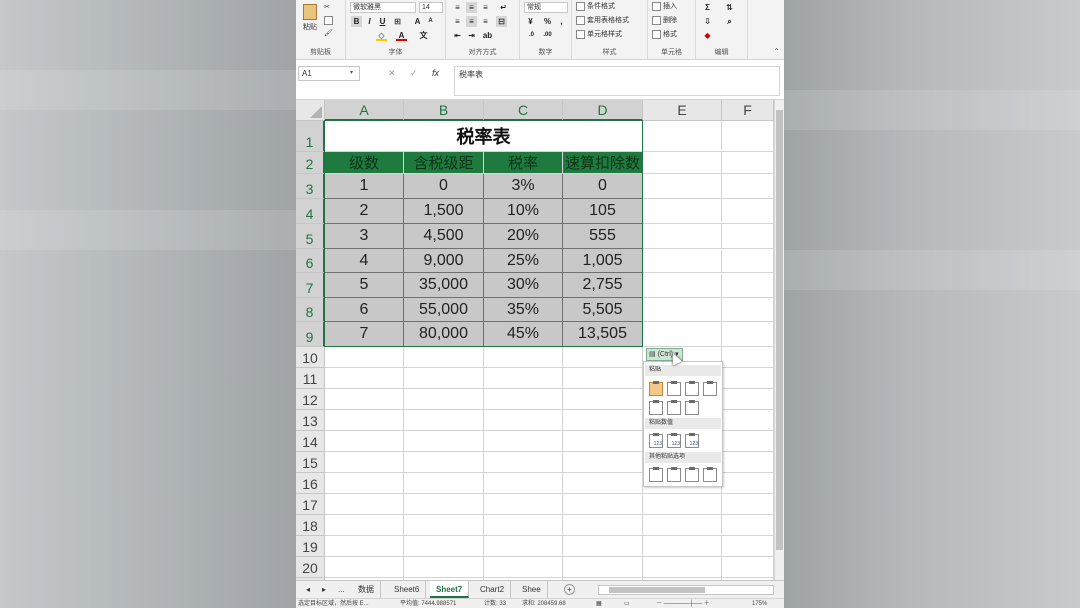 The height and width of the screenshot is (608, 1080). Describe the element at coordinates (364, 110) in the screenshot. I see `column-header-a: A` at that location.